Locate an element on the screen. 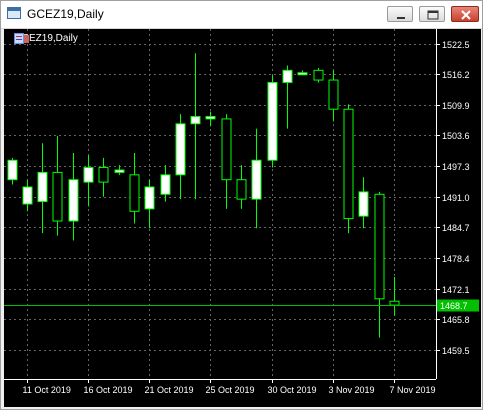 This screenshot has height=410, width=483. x-tick-label: 11 Oct 2019 is located at coordinates (47, 390).